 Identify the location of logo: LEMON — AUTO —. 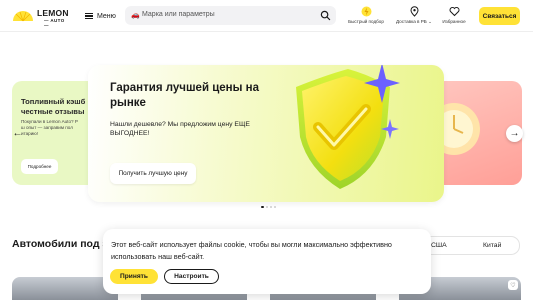
(40, 18).